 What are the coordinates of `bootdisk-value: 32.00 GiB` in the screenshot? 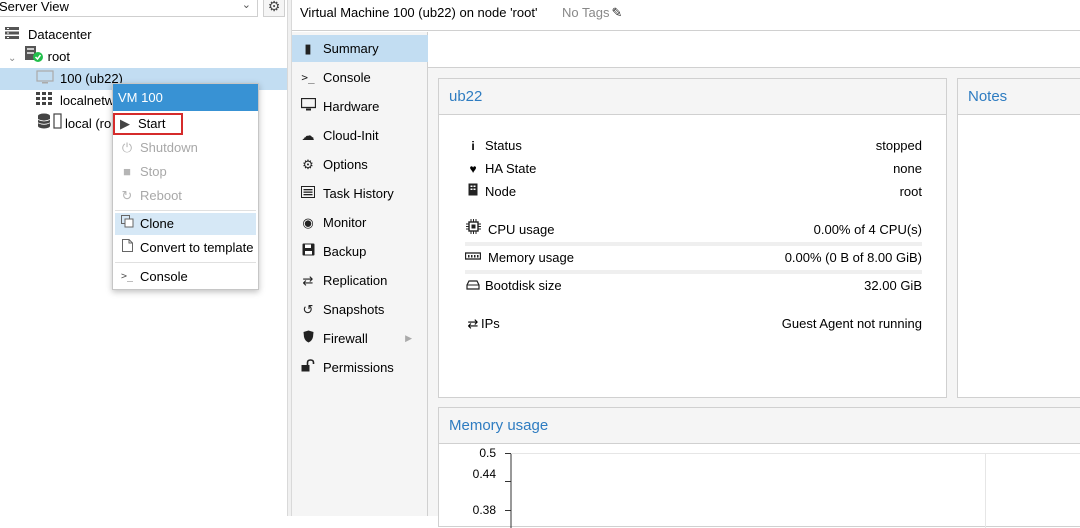 It's located at (893, 285).